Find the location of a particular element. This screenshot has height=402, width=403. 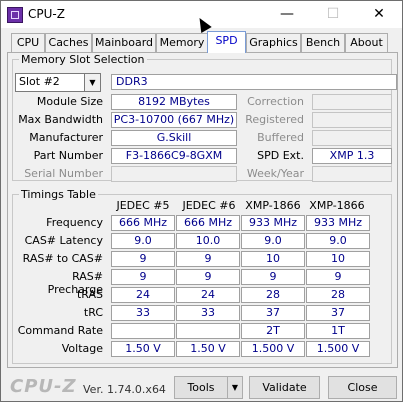

close-button: Close is located at coordinates (362, 387).